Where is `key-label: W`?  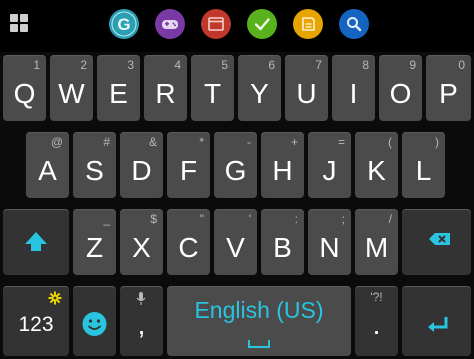 key-label: W is located at coordinates (71, 93).